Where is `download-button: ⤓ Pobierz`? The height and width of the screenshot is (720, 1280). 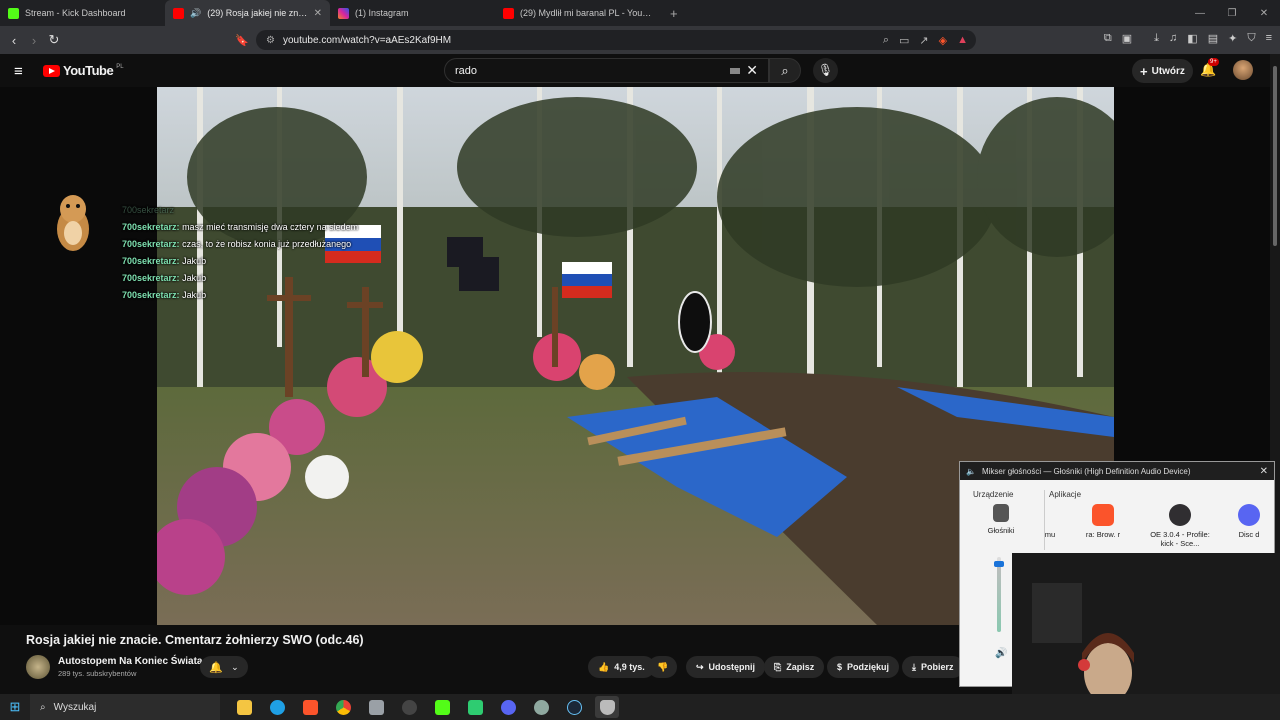 download-button: ⤓ Pobierz is located at coordinates (933, 667).